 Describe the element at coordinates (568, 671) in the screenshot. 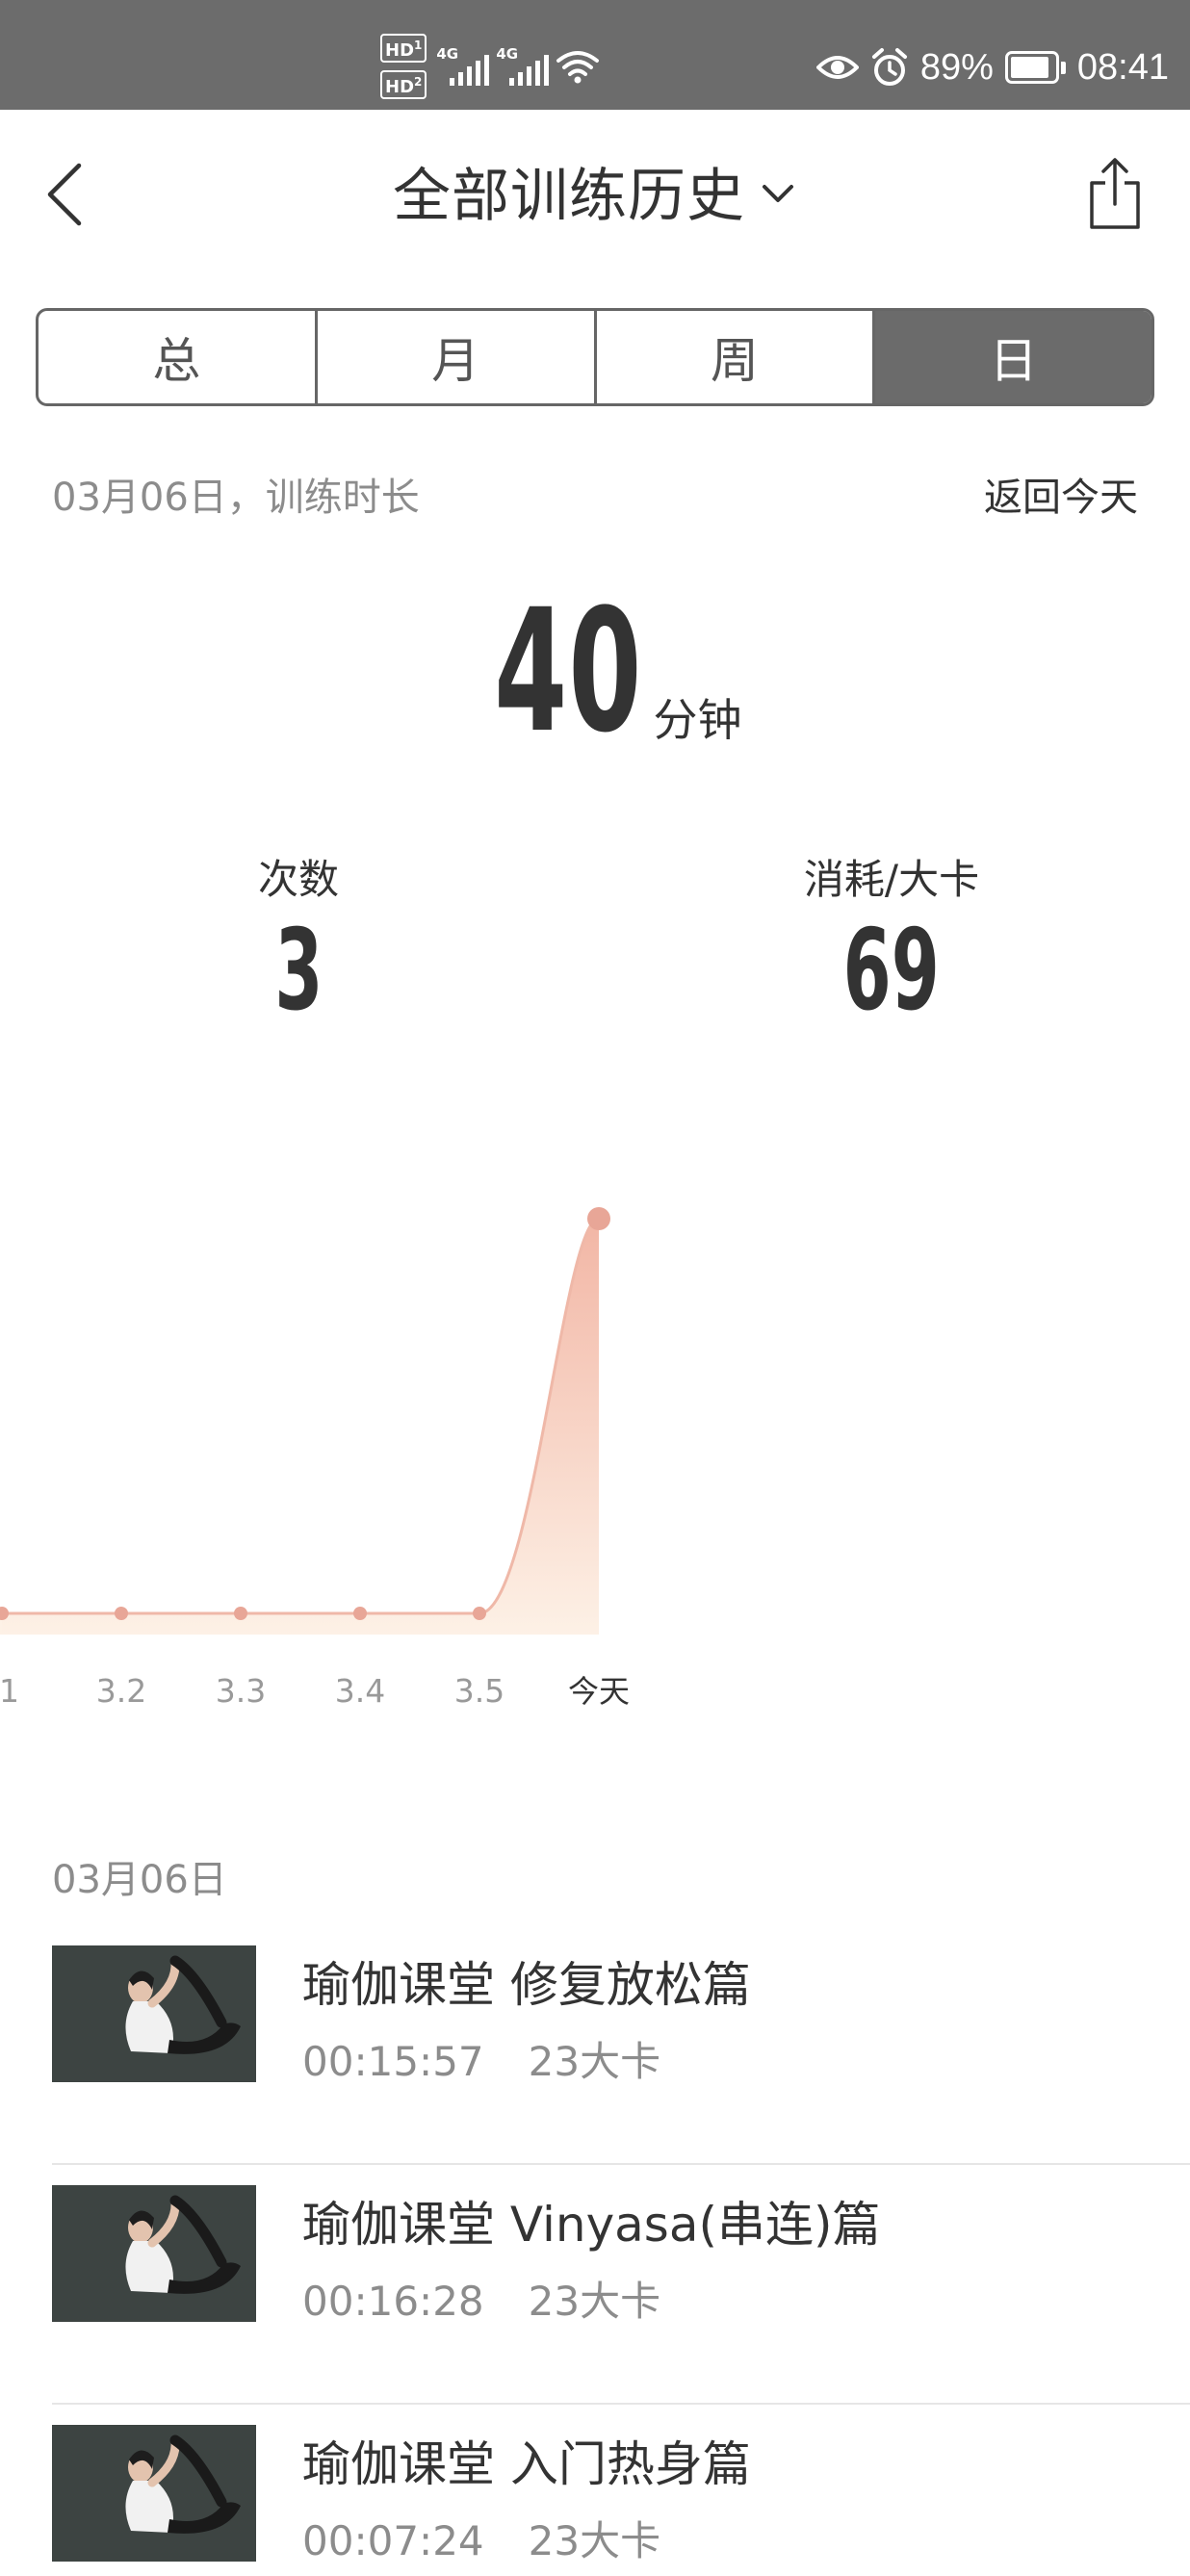

I see `duration-value: 40` at that location.